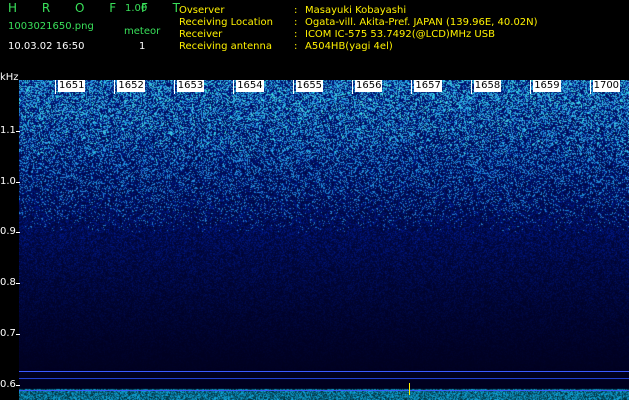  Describe the element at coordinates (296, 34) in the screenshot. I see `receiver-colon: :` at that location.